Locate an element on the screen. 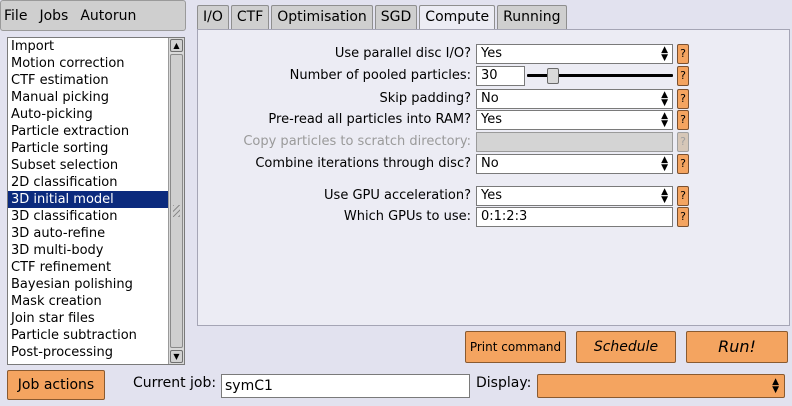  list-item: 3D multi-body is located at coordinates (88, 250).